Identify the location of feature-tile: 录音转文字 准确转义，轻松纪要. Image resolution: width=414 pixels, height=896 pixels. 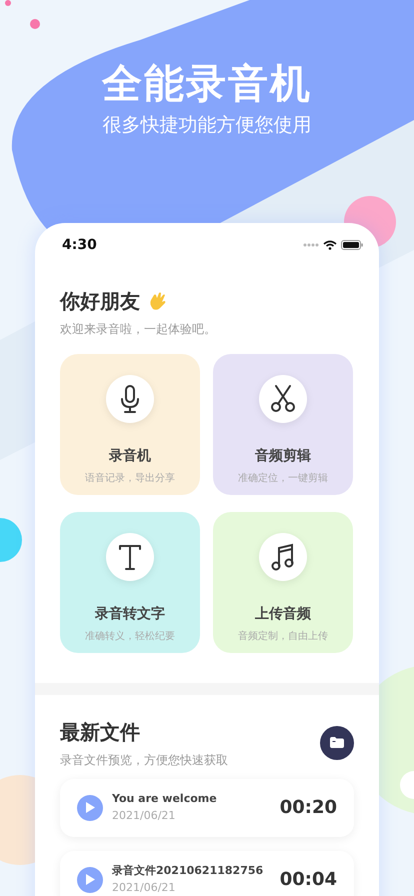
(130, 582).